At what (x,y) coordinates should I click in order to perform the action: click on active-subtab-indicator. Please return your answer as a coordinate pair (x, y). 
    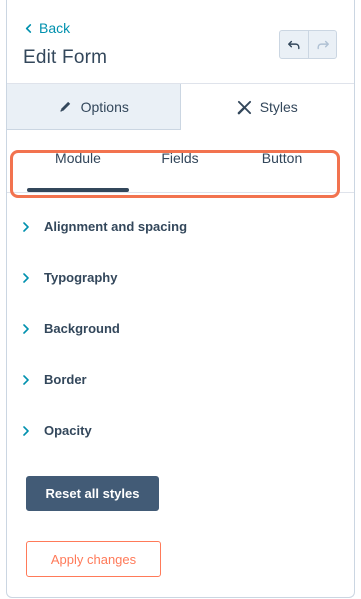
    Looking at the image, I should click on (78, 190).